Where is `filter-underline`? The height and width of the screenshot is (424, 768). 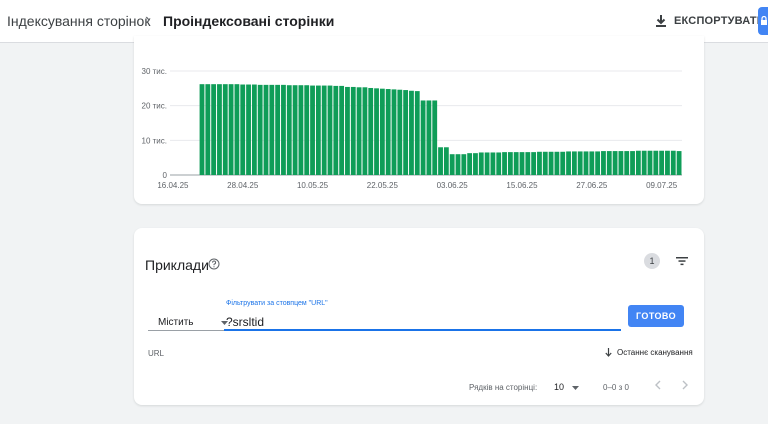
filter-underline is located at coordinates (422, 330).